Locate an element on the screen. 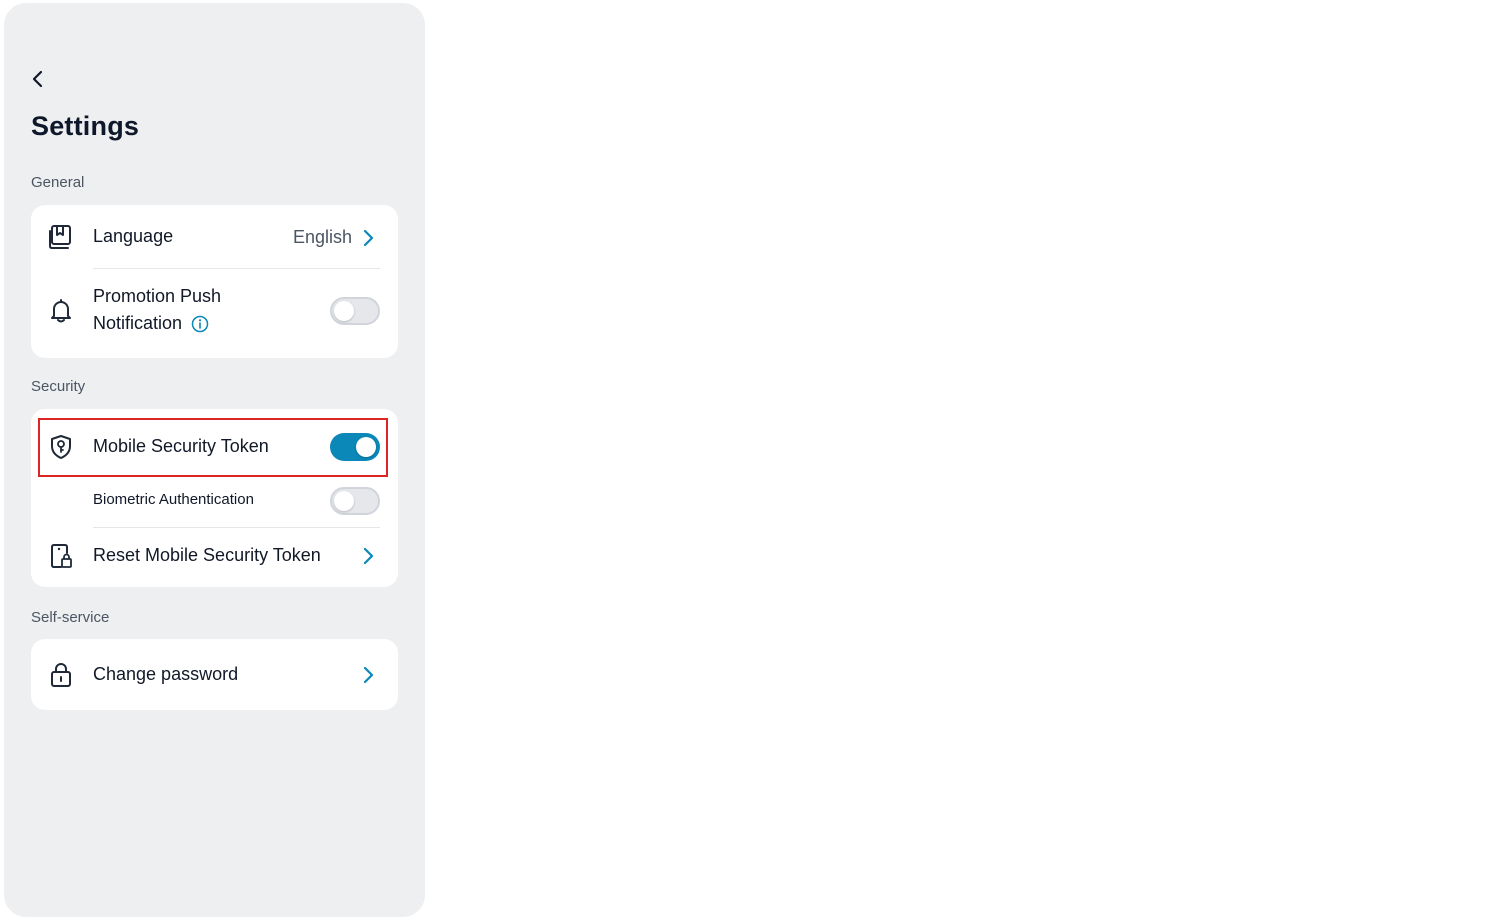 This screenshot has height=922, width=1494. biometric-toggle is located at coordinates (355, 501).